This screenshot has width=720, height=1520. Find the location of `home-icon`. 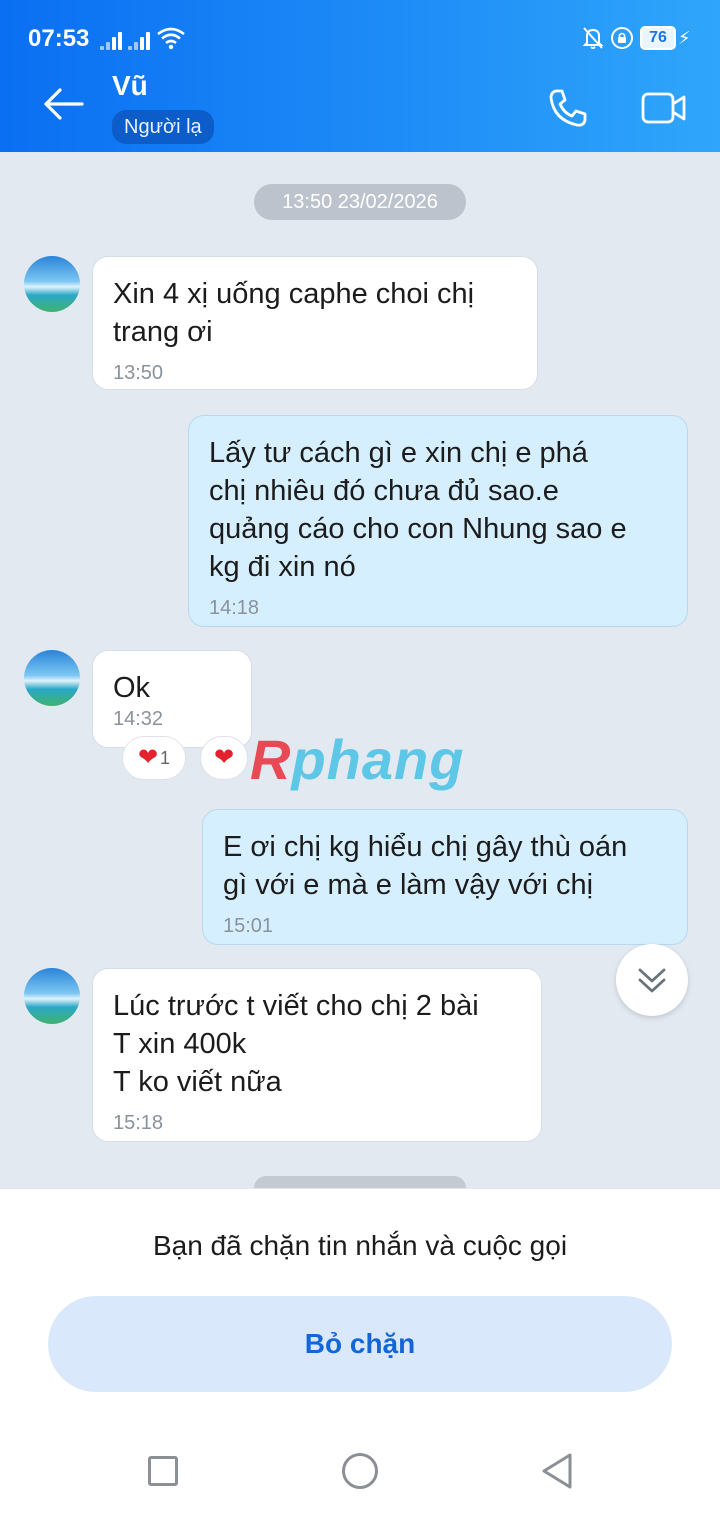

home-icon is located at coordinates (360, 1471).